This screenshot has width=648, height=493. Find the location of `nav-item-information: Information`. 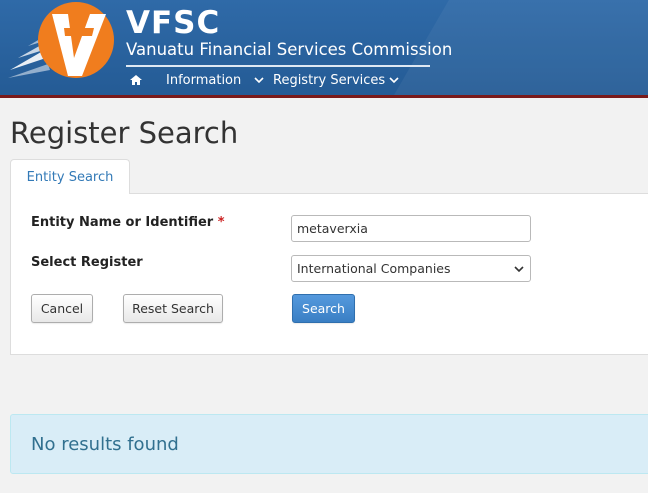

nav-item-information: Information is located at coordinates (203, 80).